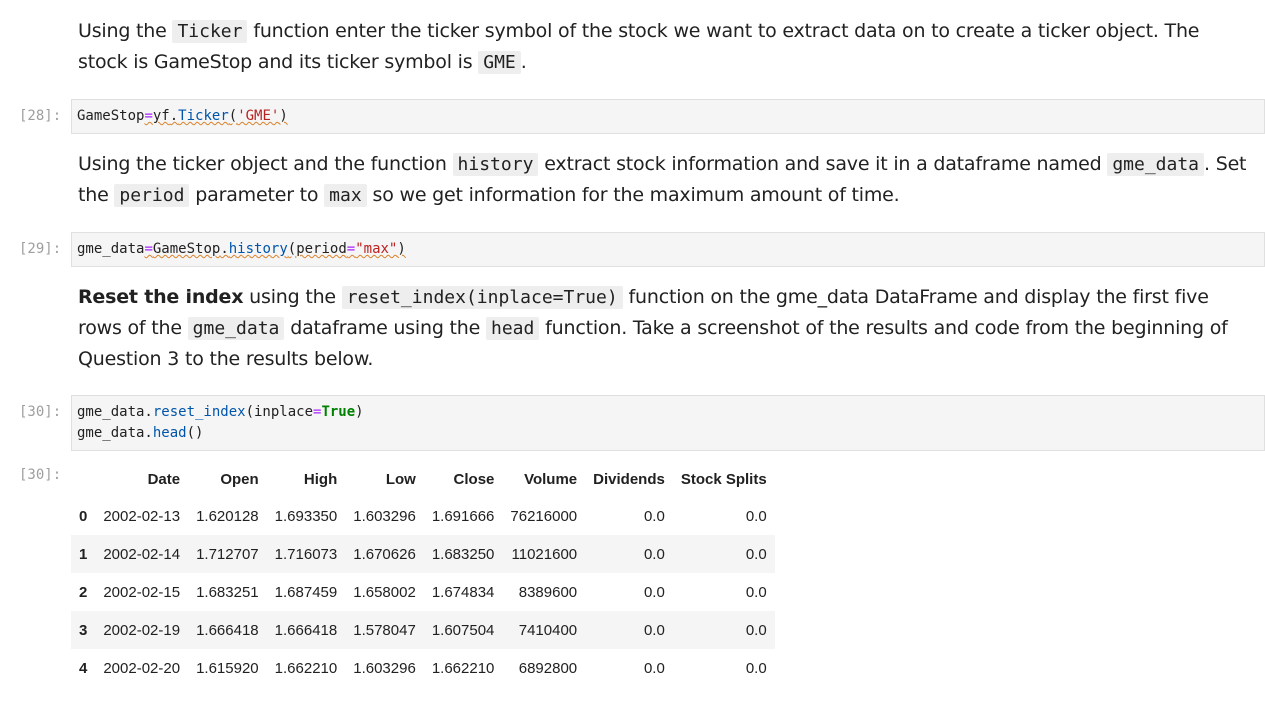 This screenshot has height=701, width=1265. What do you see at coordinates (220, 412) in the screenshot?
I see `code-line: gme_data.reset_index(inplace=True)` at bounding box center [220, 412].